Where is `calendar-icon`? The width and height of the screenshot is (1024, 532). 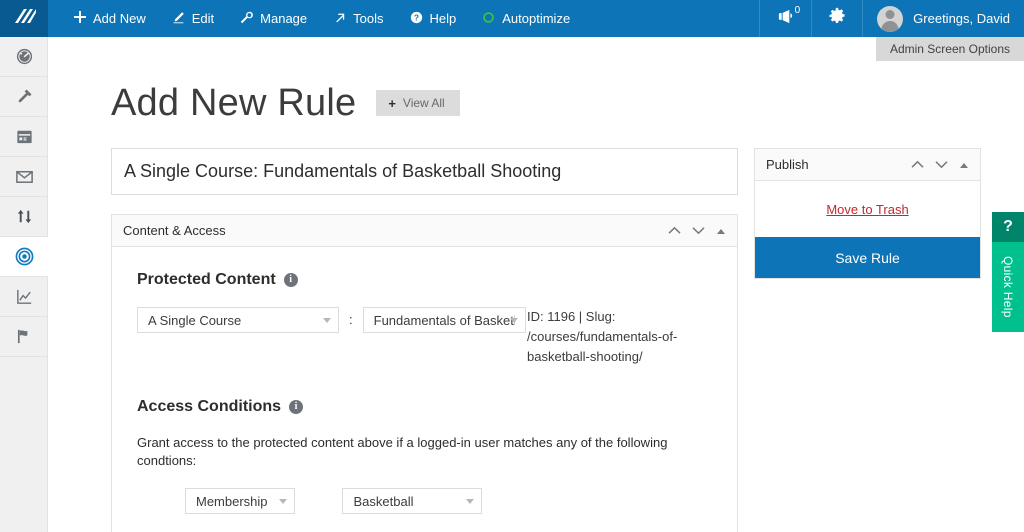 calendar-icon is located at coordinates (24, 136).